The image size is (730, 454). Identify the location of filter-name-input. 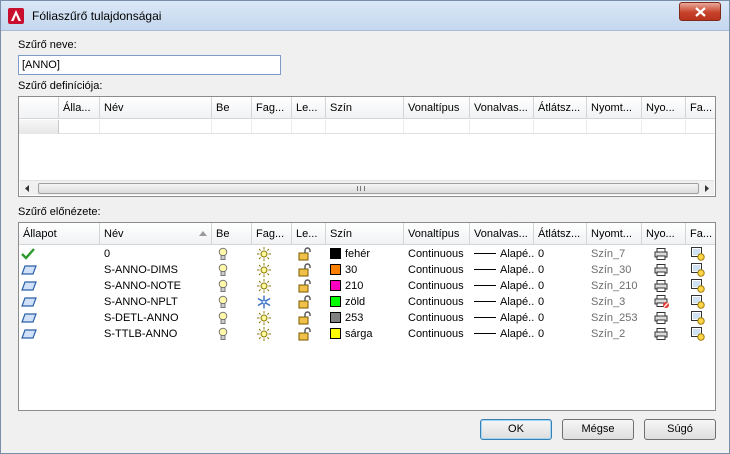
(149, 65).